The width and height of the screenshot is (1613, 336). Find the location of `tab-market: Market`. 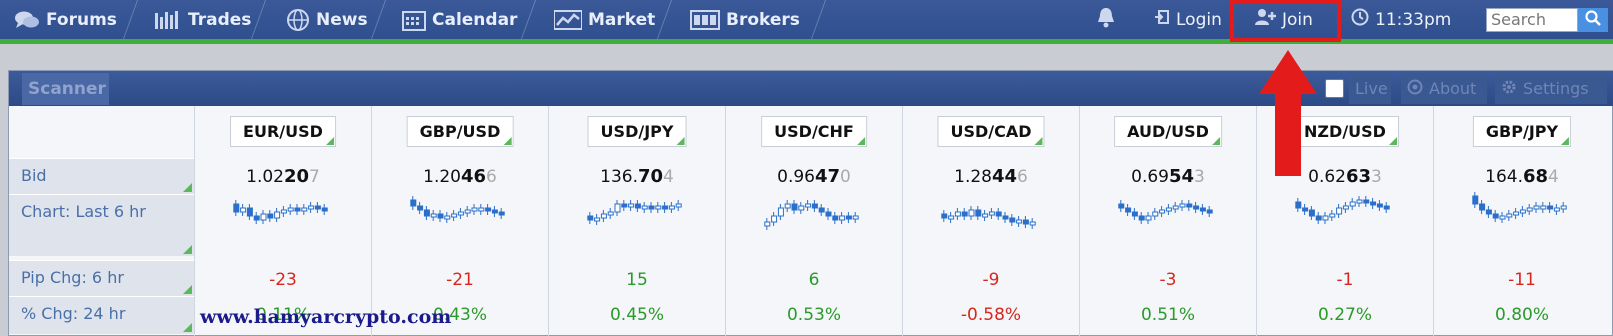

tab-market: Market is located at coordinates (597, 19).